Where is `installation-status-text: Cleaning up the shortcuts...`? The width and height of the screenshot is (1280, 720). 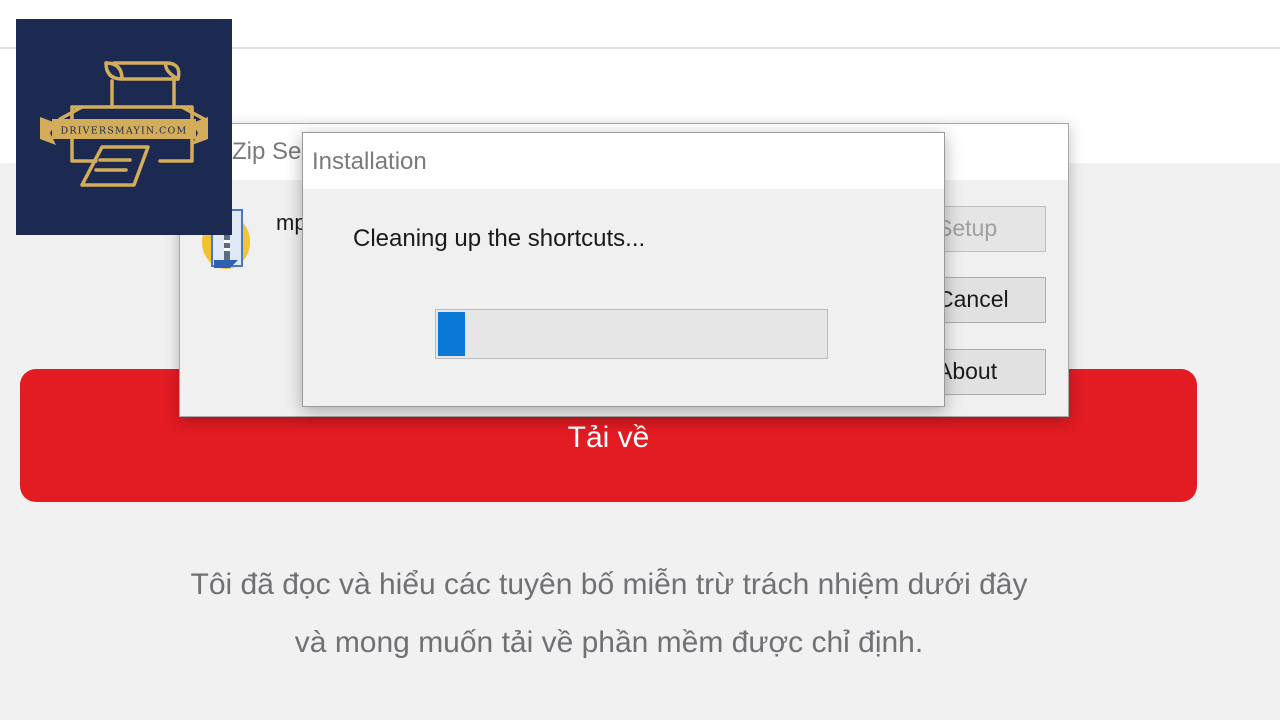
installation-status-text: Cleaning up the shortcuts... is located at coordinates (499, 238).